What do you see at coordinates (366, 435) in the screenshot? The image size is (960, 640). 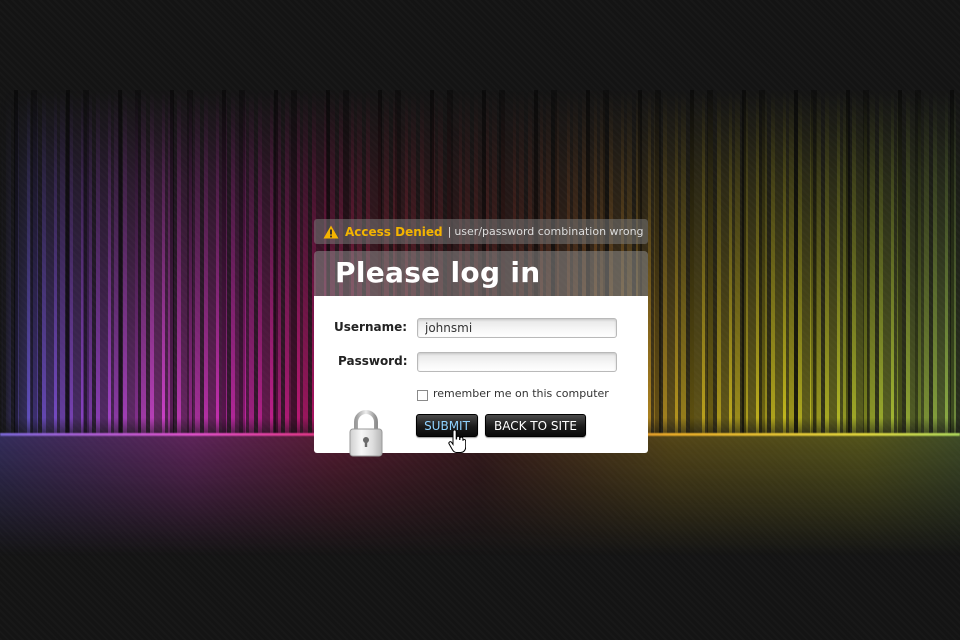 I see `padlock-icon` at bounding box center [366, 435].